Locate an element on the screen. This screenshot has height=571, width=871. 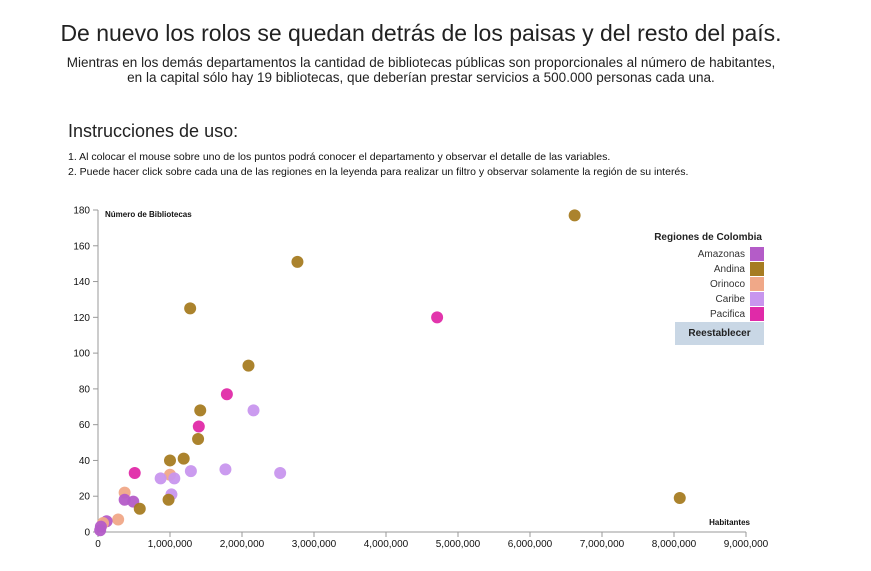
y-tick-label: 140 is located at coordinates (81, 282).